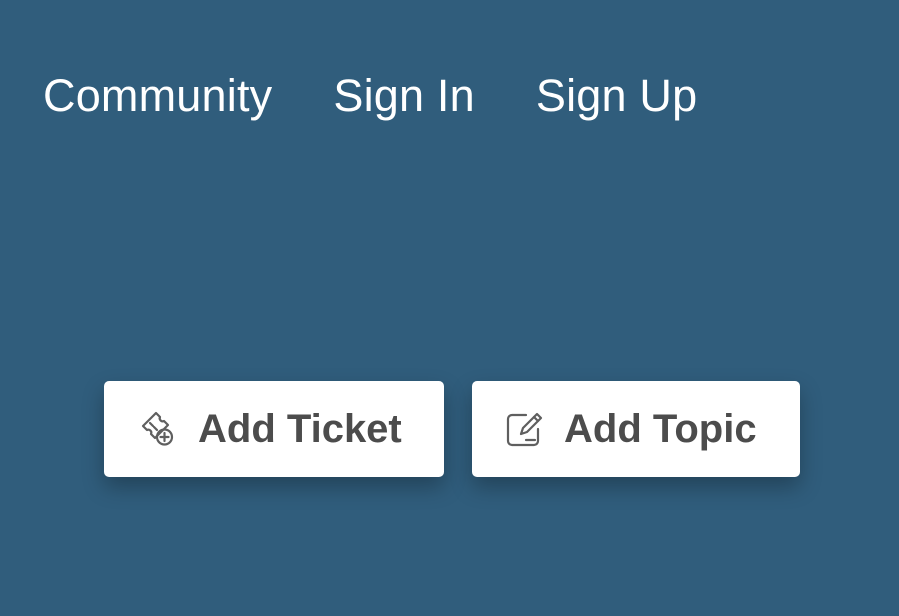  I want to click on top-nav: Community Sign In Sign Up, so click(370, 96).